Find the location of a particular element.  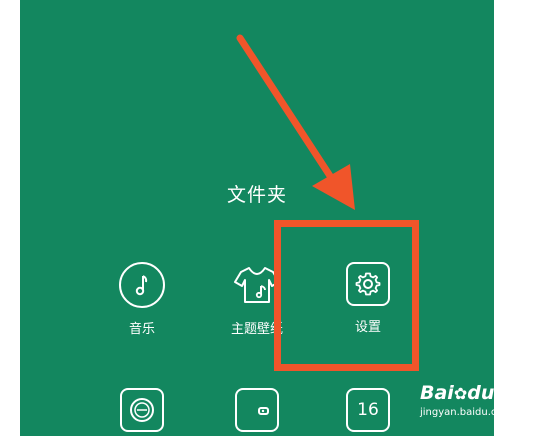

app-label-music: 音乐 is located at coordinates (141, 329).